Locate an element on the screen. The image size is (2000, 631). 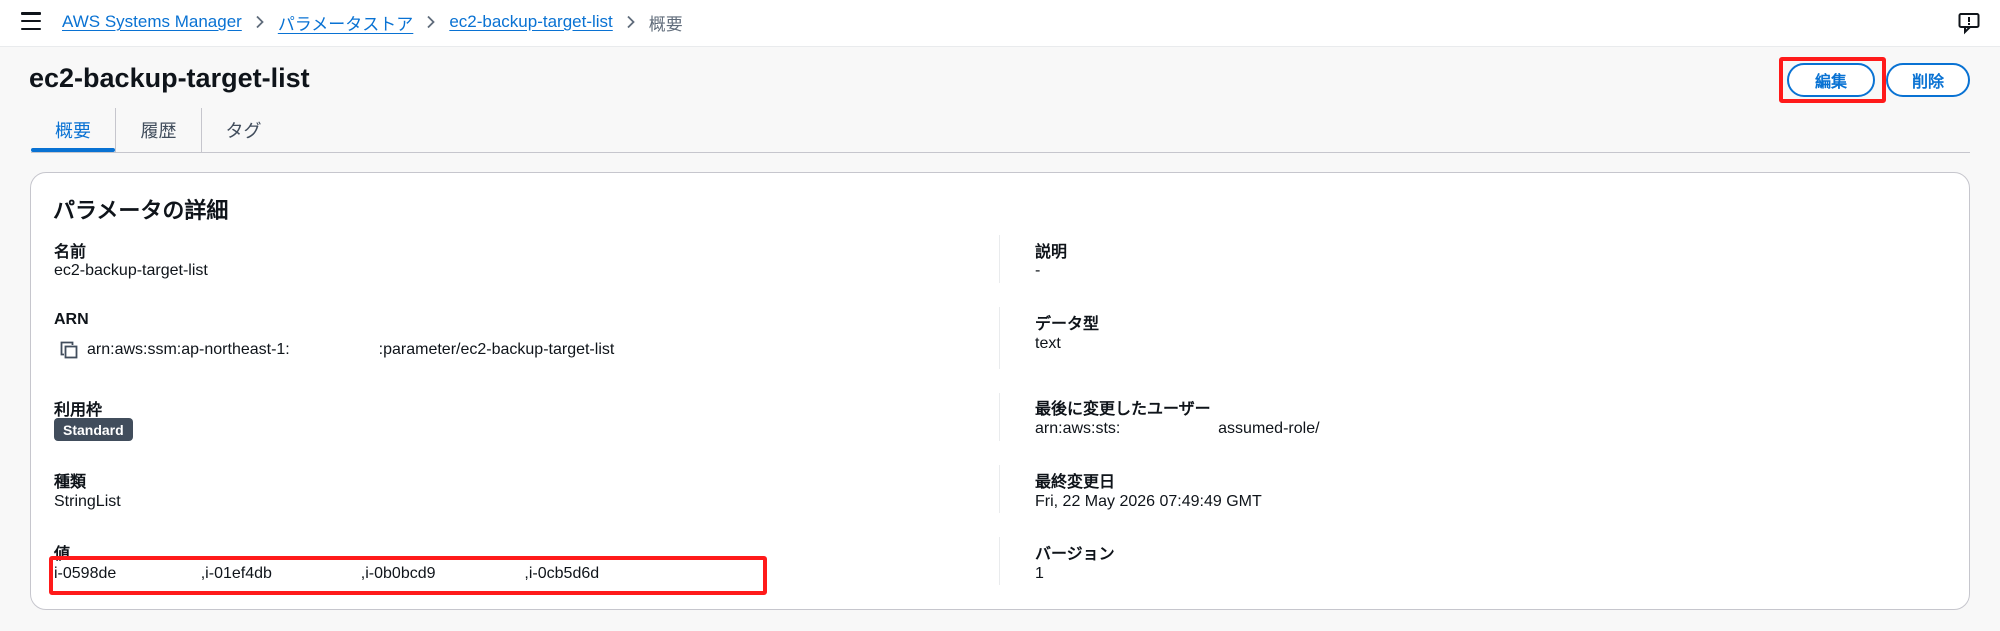
last-modified-user-value: arn:aws:sts: assumed-role/ is located at coordinates (1177, 428).